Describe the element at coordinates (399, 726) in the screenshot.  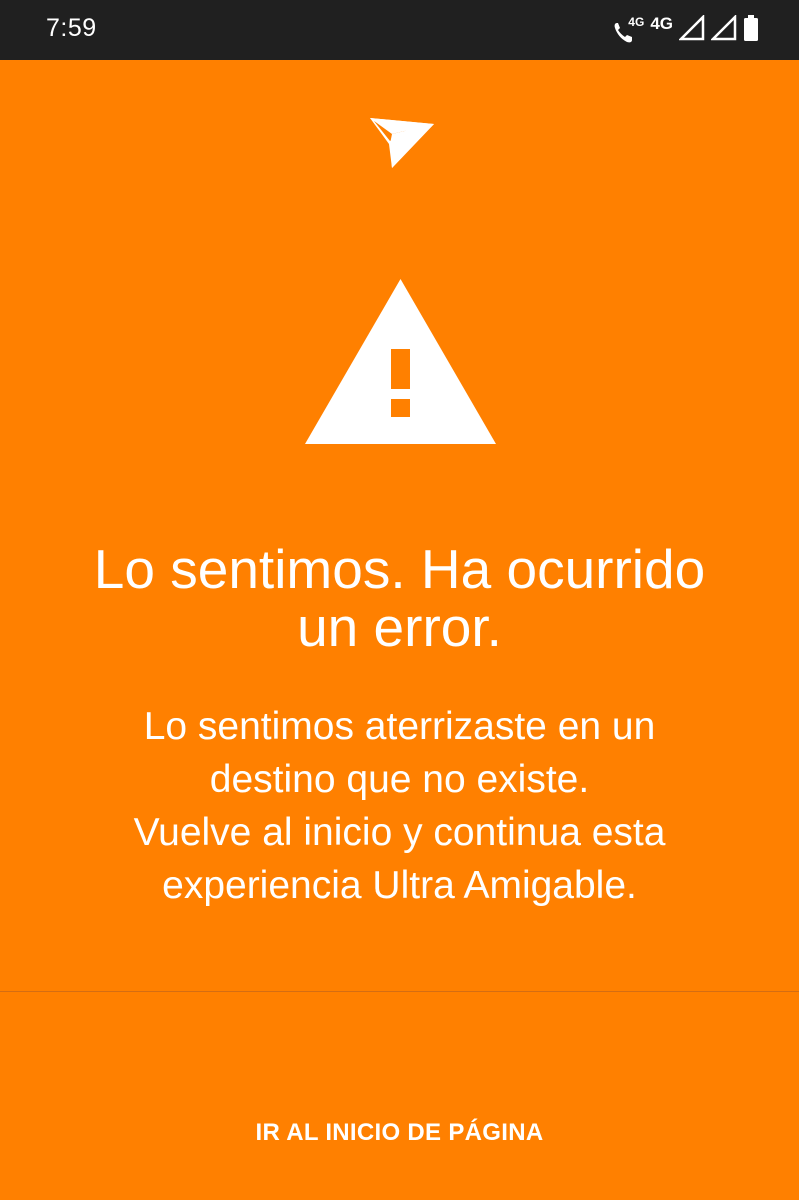
I see `error-message-line: Lo sentimos aterrizaste en un` at that location.